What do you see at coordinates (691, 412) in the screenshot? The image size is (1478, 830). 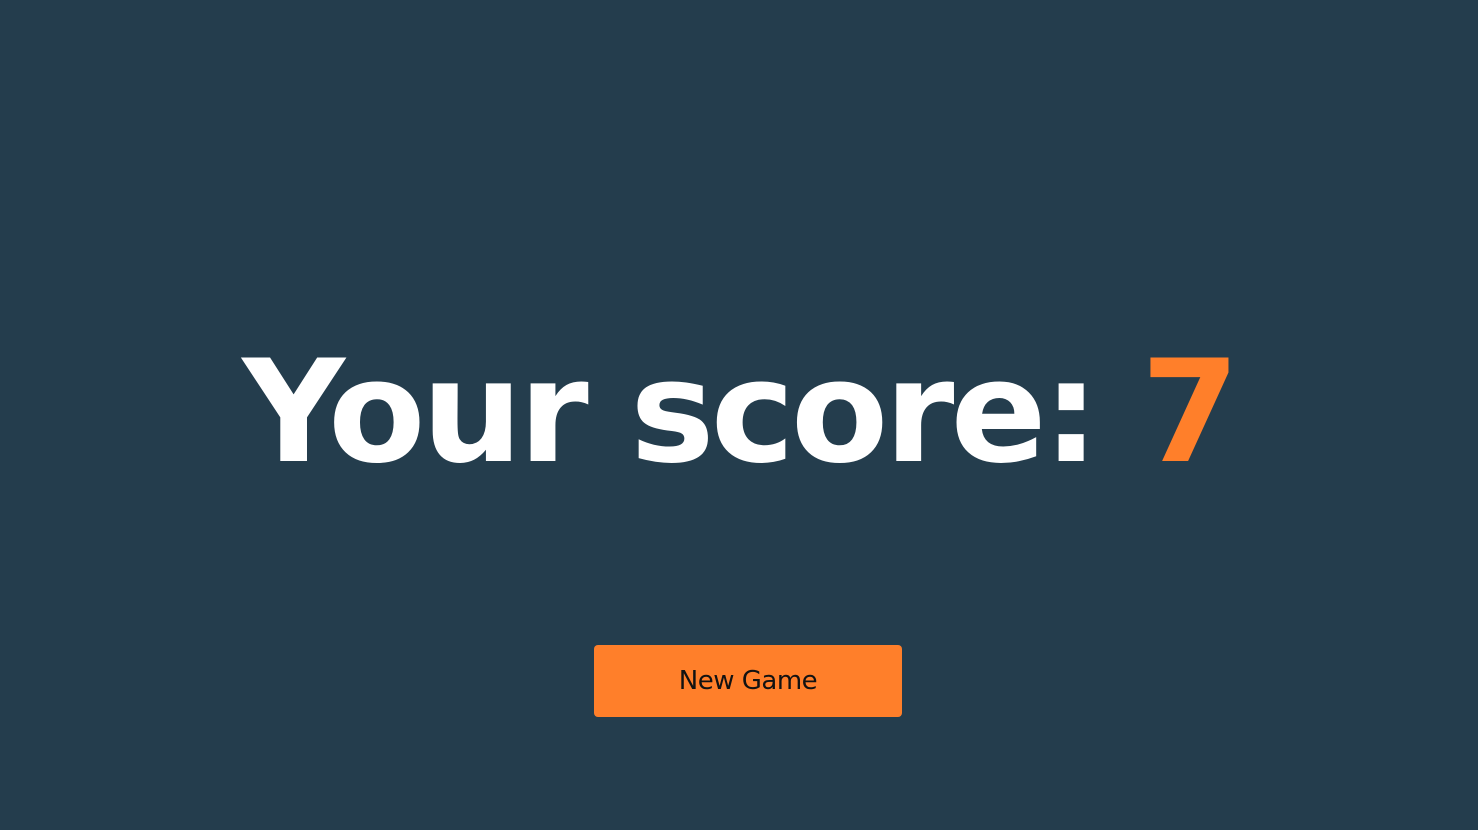 I see `score-label: Your score:` at bounding box center [691, 412].